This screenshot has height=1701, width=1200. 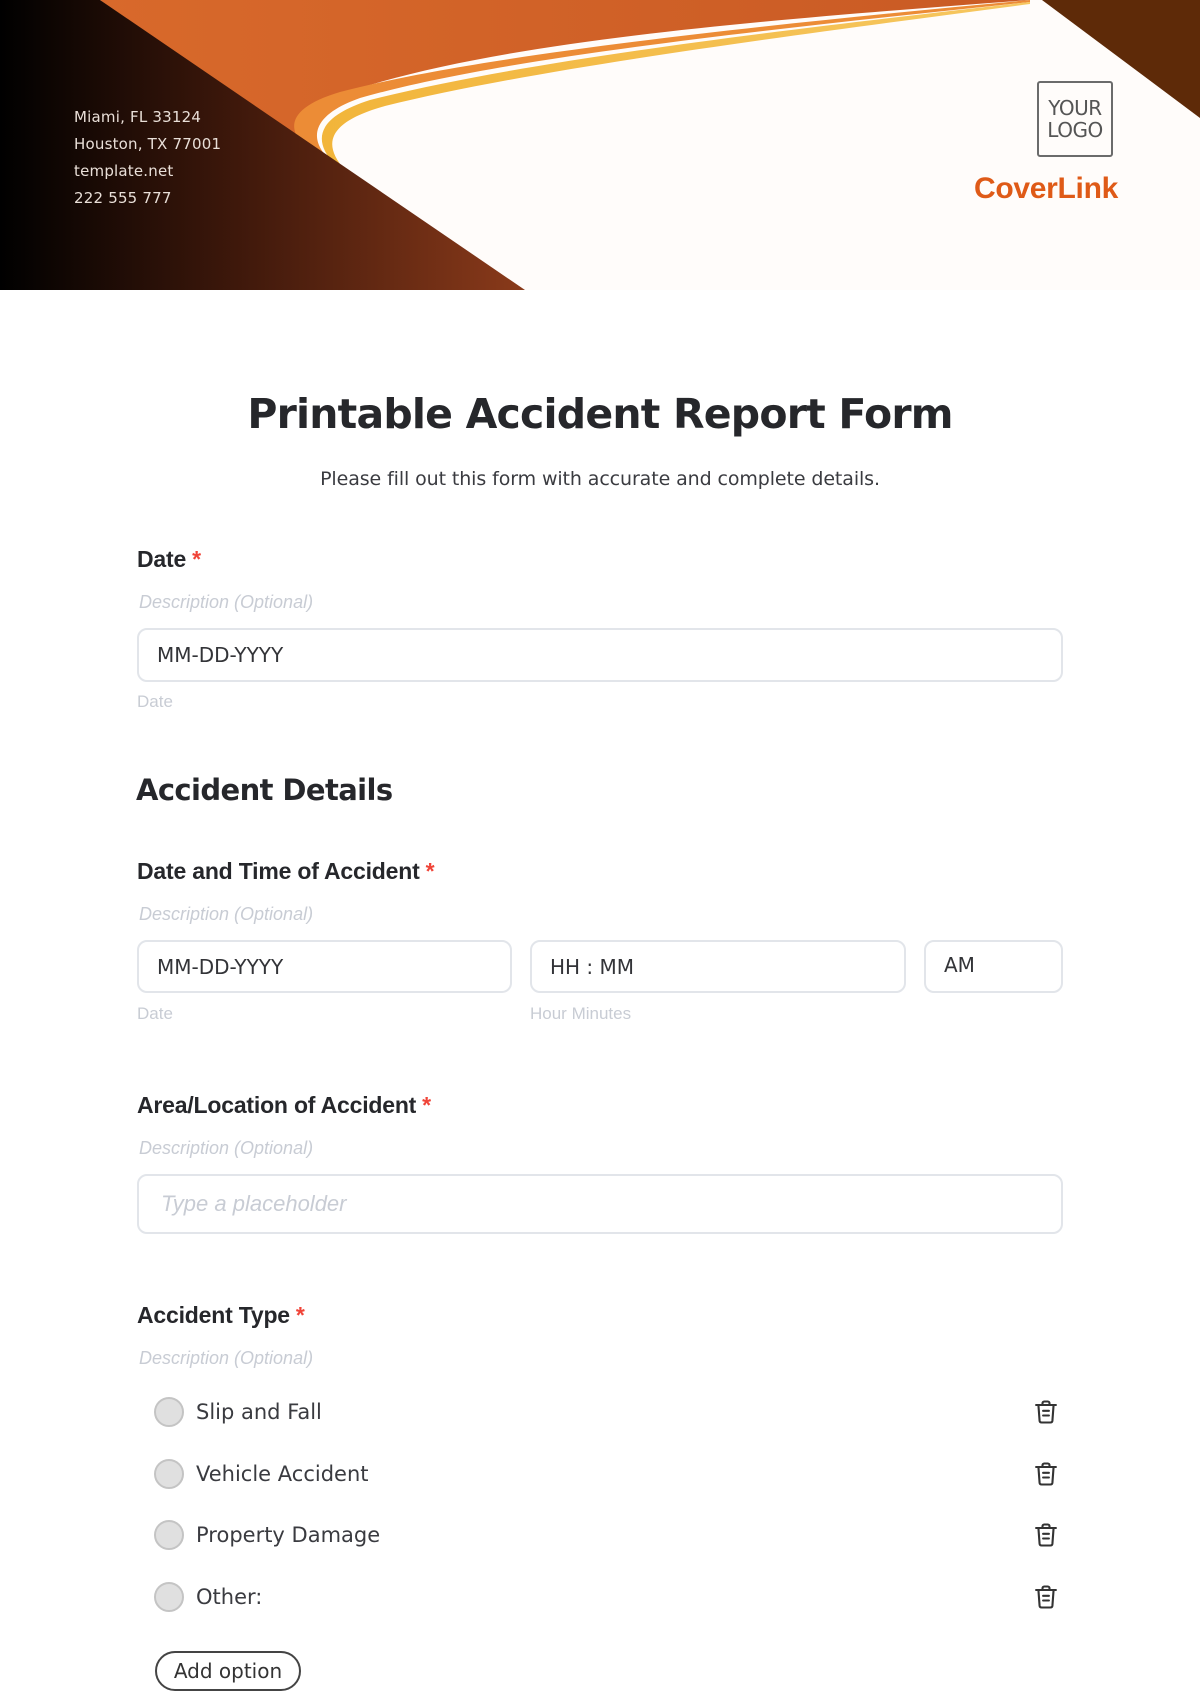 I want to click on brand-name: CoverLink, so click(x=1045, y=188).